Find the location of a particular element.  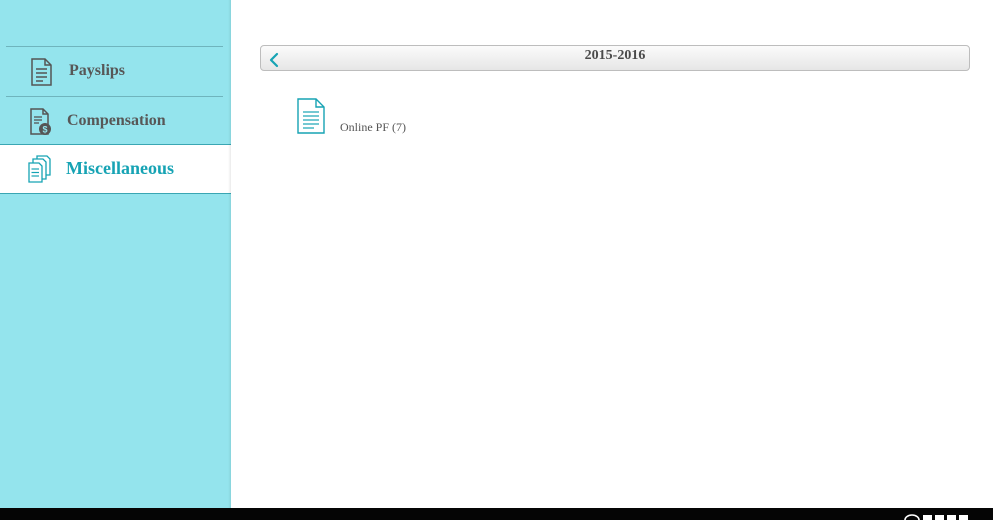

sidebar-item-compensation: $ Compensation is located at coordinates (114, 120).